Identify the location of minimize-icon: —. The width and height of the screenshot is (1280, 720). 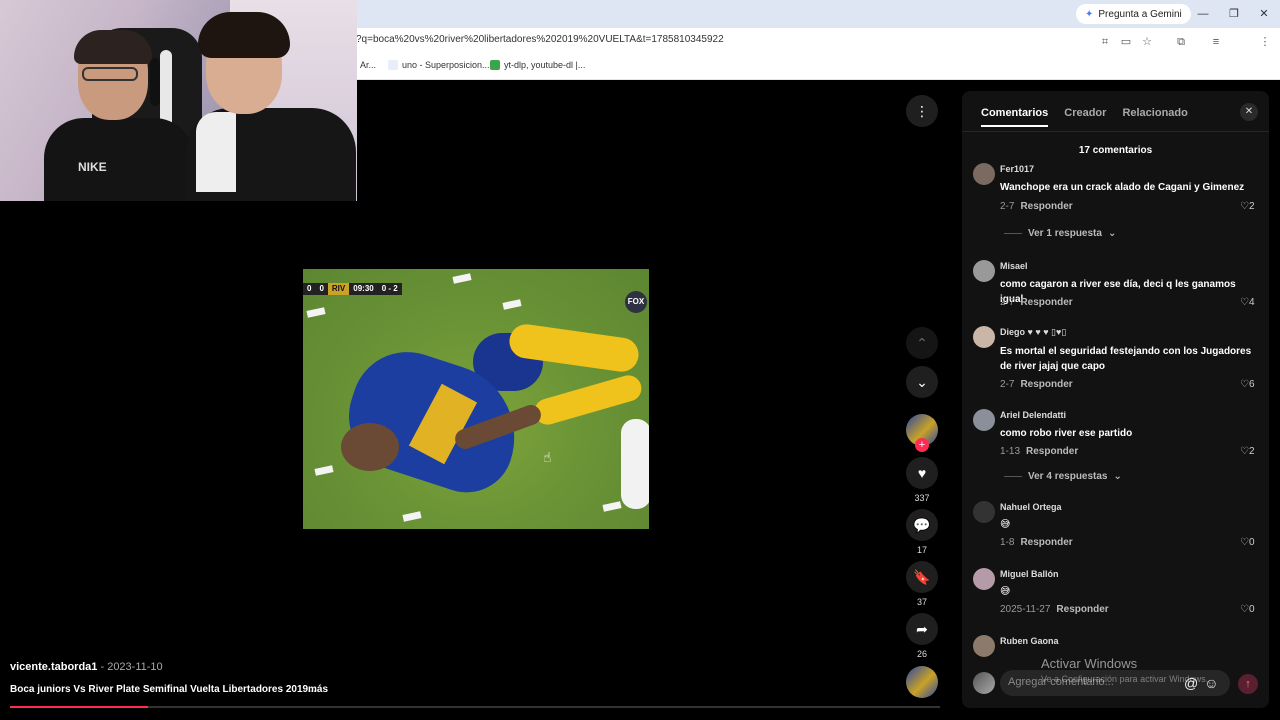
(1203, 14).